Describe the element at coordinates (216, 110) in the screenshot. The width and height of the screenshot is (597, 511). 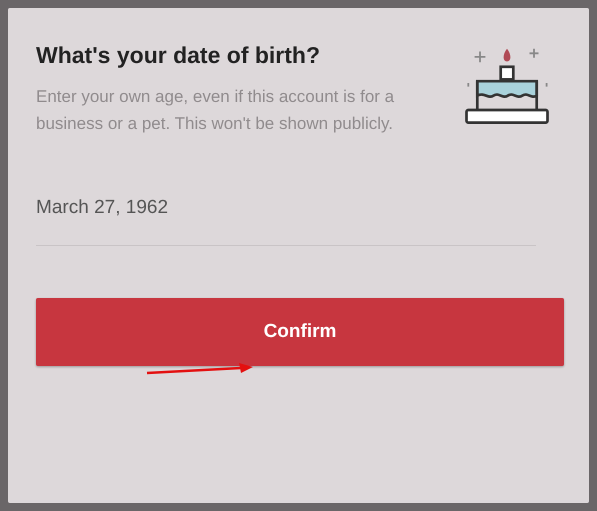
I see `description-text: Enter your own age, even if this account is for a business or a pet. This won't be shown publicly.` at that location.